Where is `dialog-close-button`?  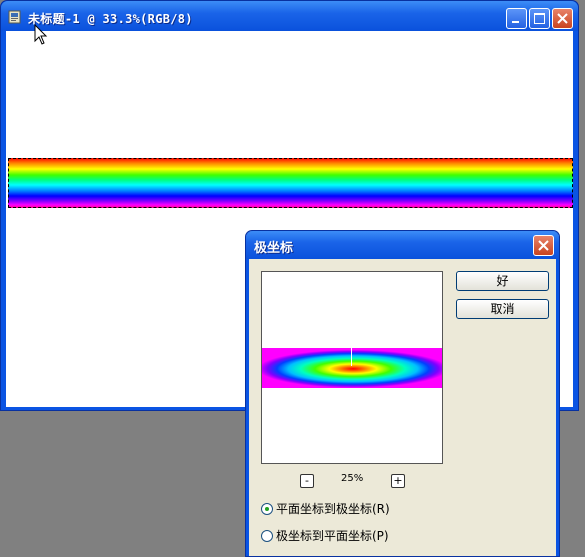 dialog-close-button is located at coordinates (543, 245).